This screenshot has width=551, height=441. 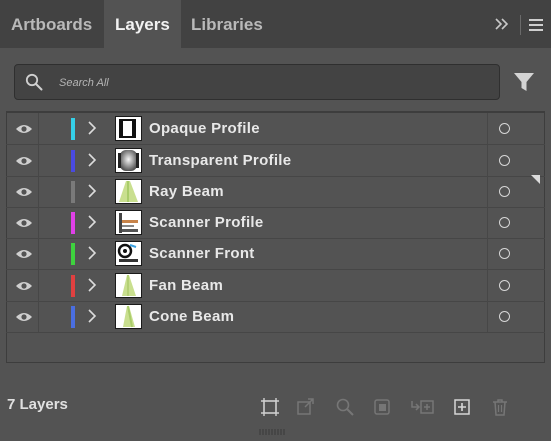 I want to click on search-input, so click(x=269, y=83).